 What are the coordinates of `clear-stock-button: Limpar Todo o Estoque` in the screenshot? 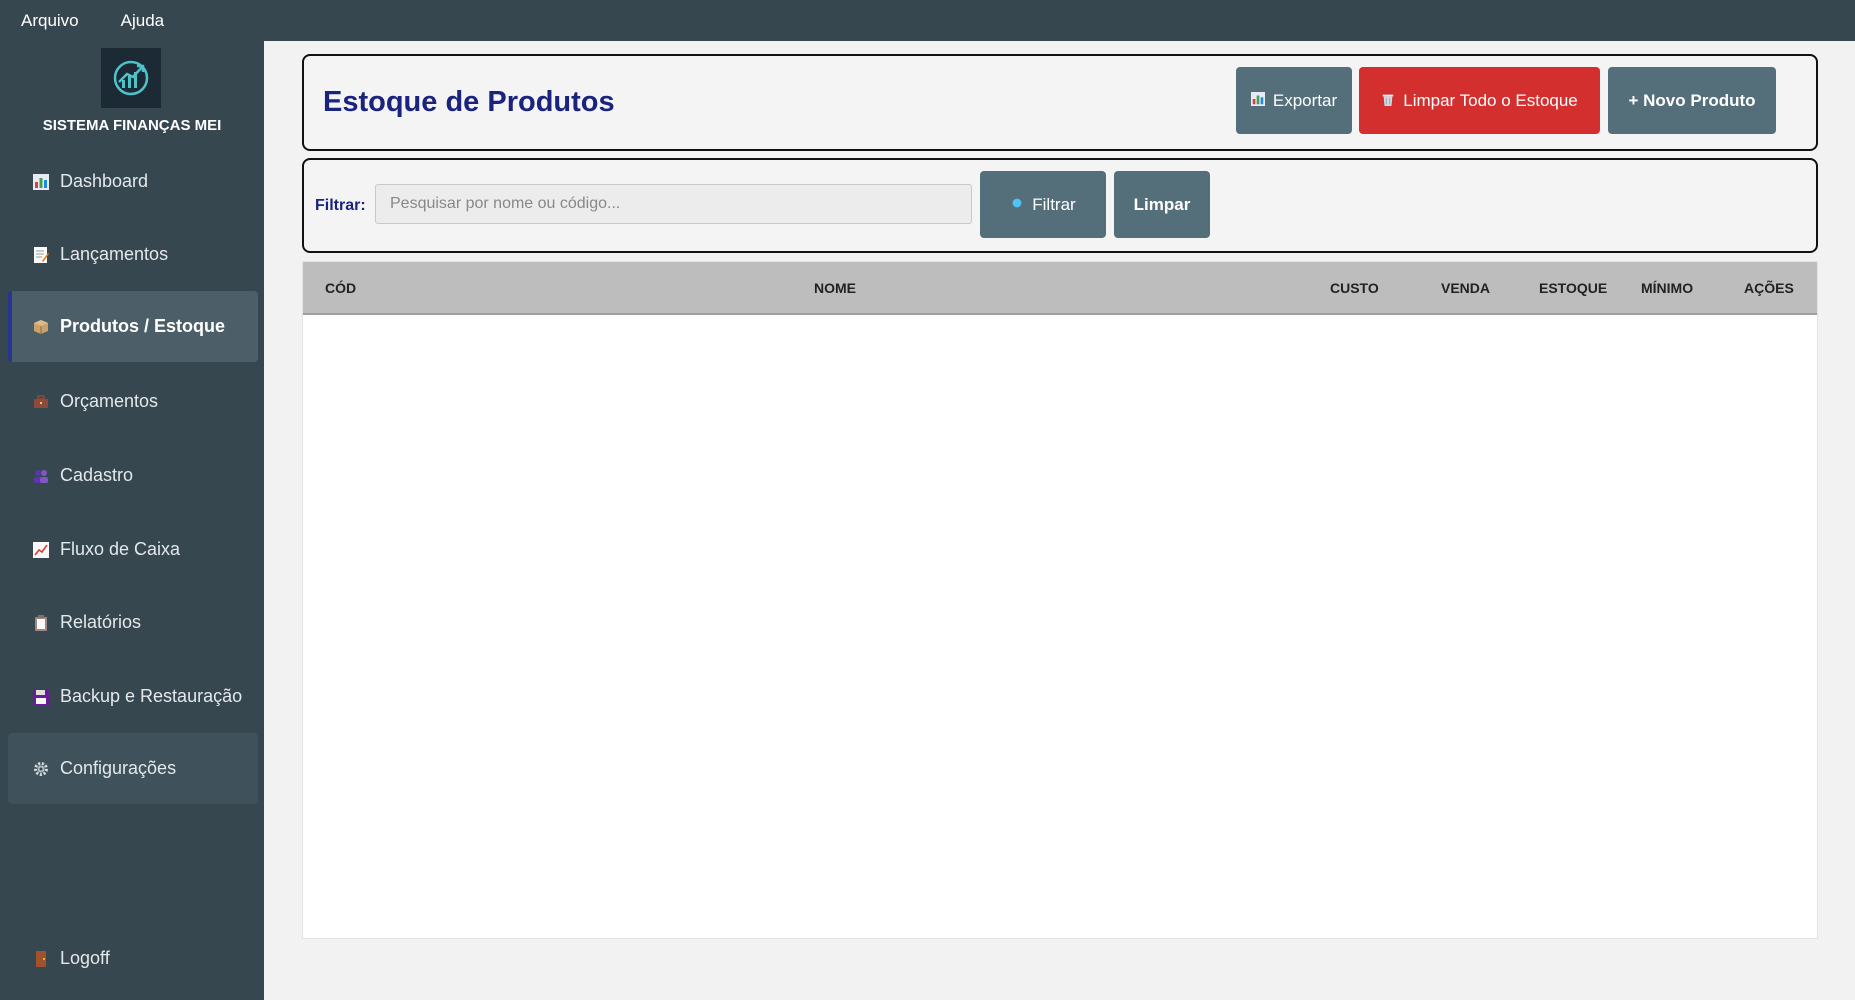 It's located at (1479, 100).